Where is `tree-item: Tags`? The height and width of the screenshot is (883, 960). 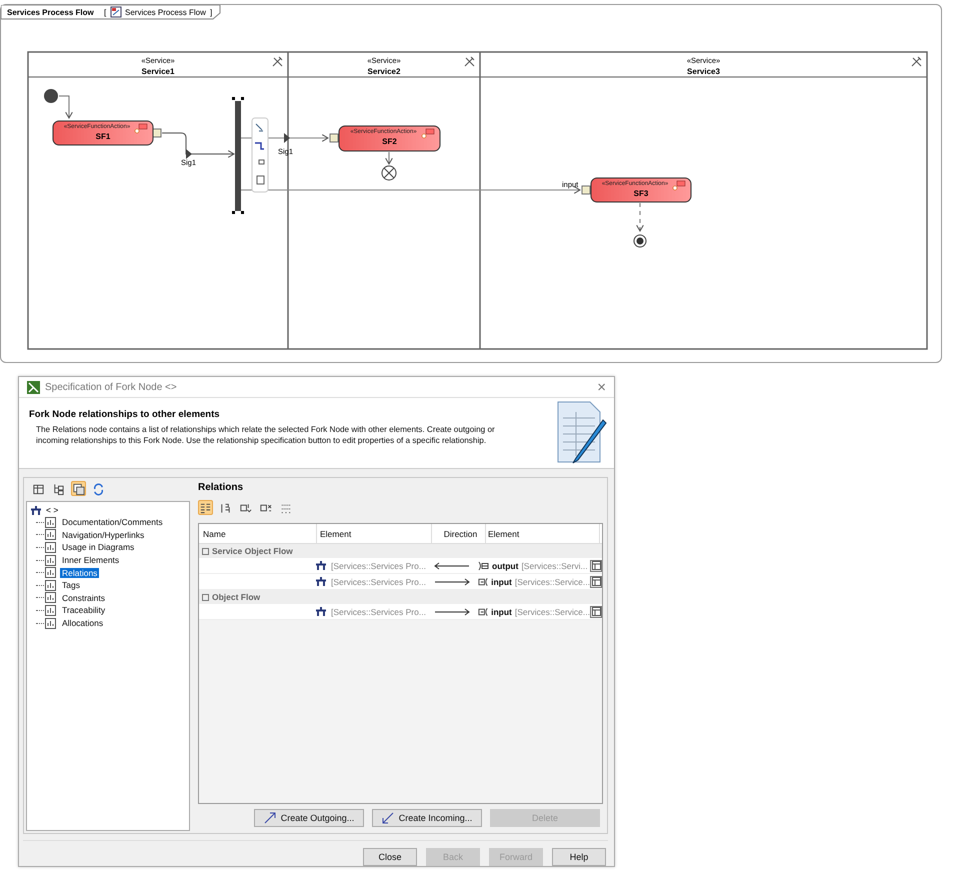 tree-item: Tags is located at coordinates (71, 585).